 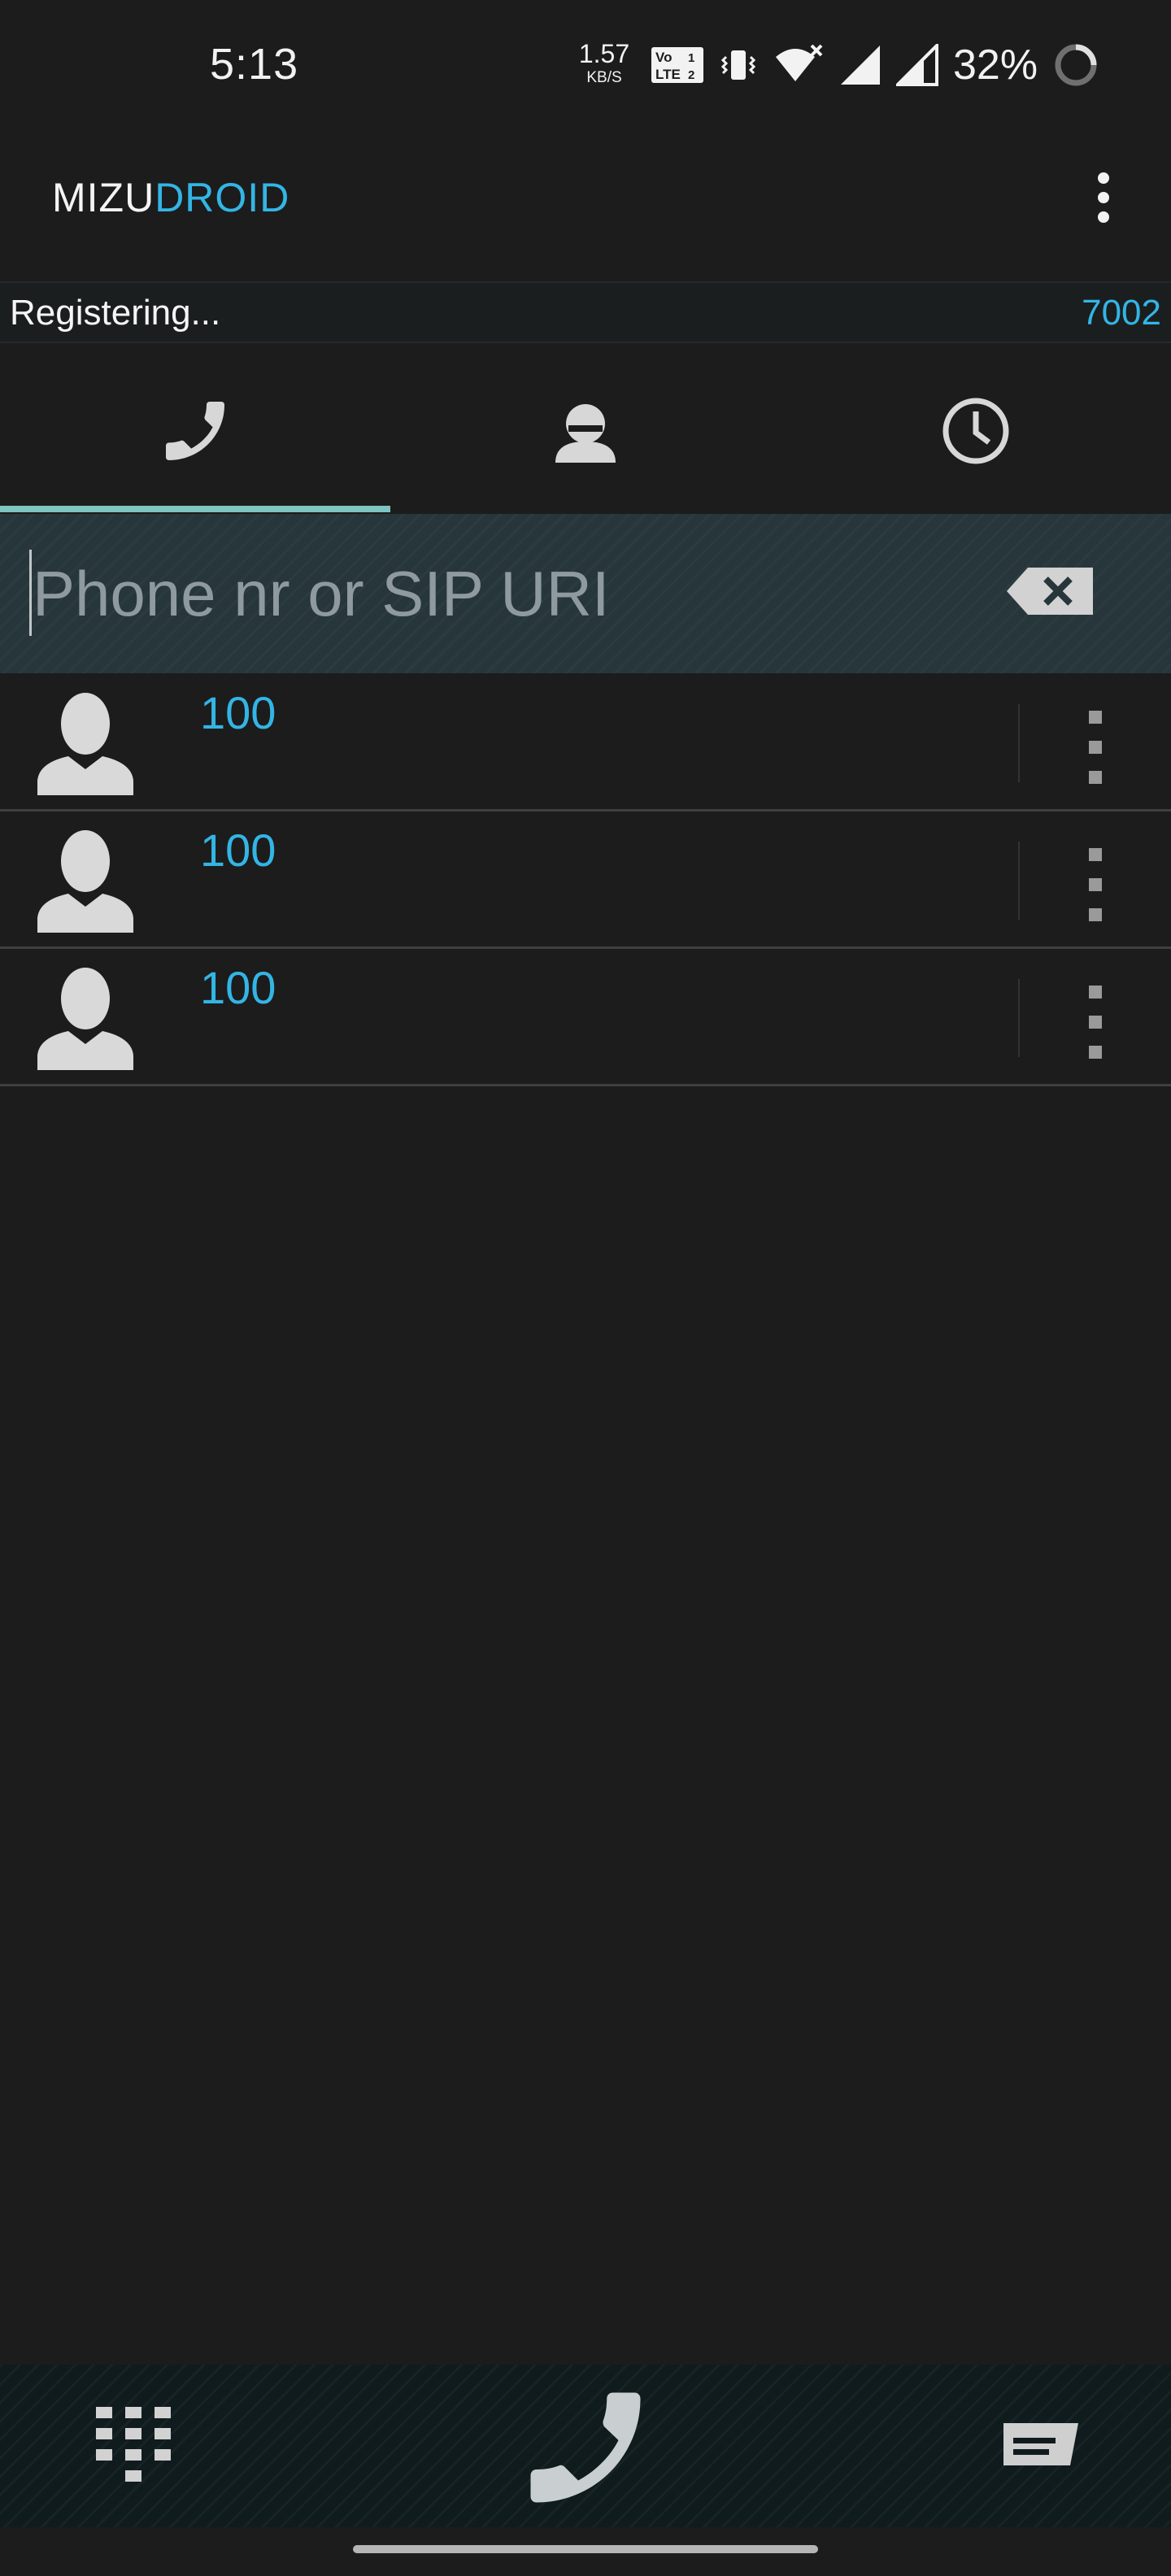 I want to click on app-title-part1: MIZU, so click(x=103, y=198).